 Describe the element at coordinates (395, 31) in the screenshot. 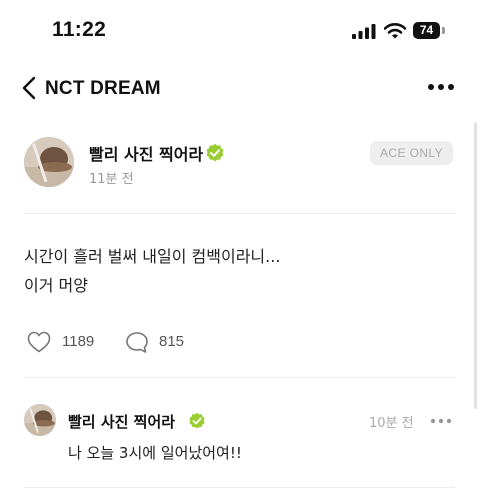

I see `wifi-icon` at that location.